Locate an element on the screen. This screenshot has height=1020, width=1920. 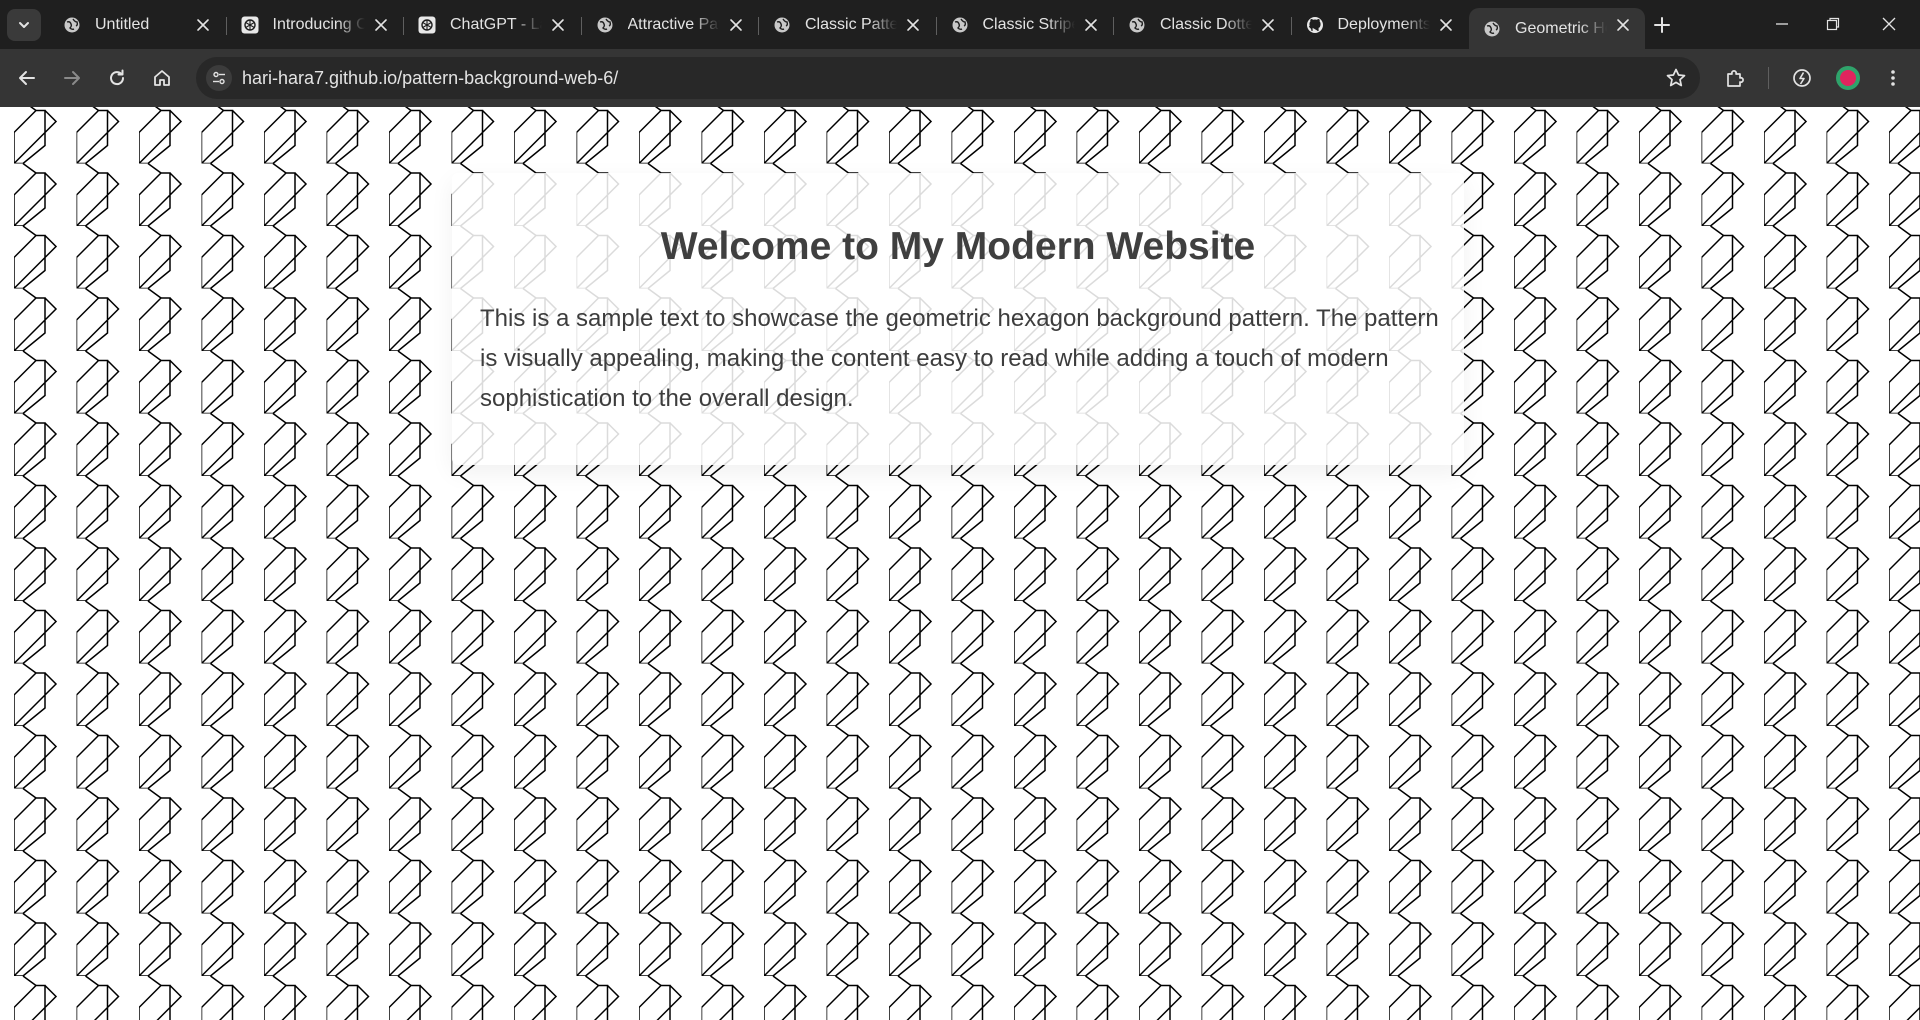
browser-tab: Attractive Patterns is located at coordinates (670, 25).